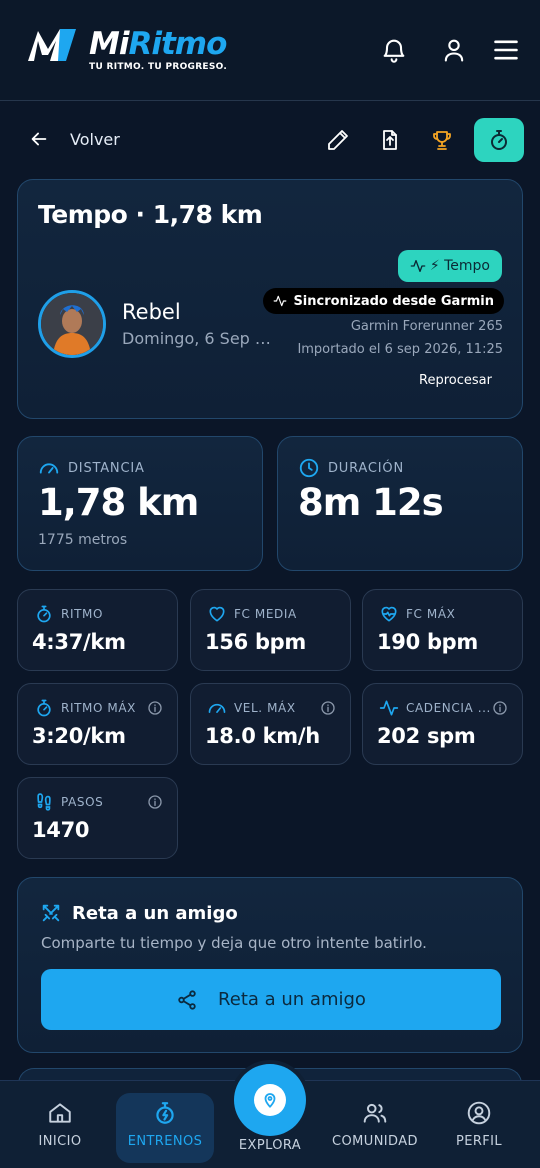  Describe the element at coordinates (426, 326) in the screenshot. I see `device-name: Garmin Forerunner 265` at that location.